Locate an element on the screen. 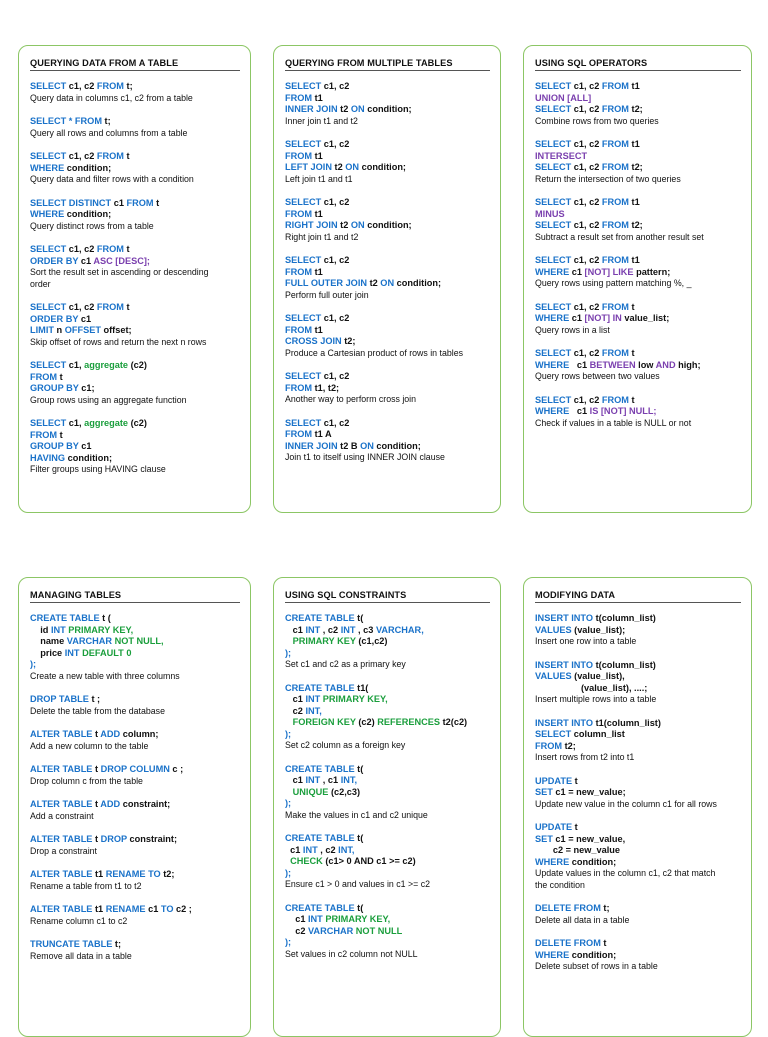 The height and width of the screenshot is (1037, 768). sql-keyword: UPDATE is located at coordinates (555, 780).